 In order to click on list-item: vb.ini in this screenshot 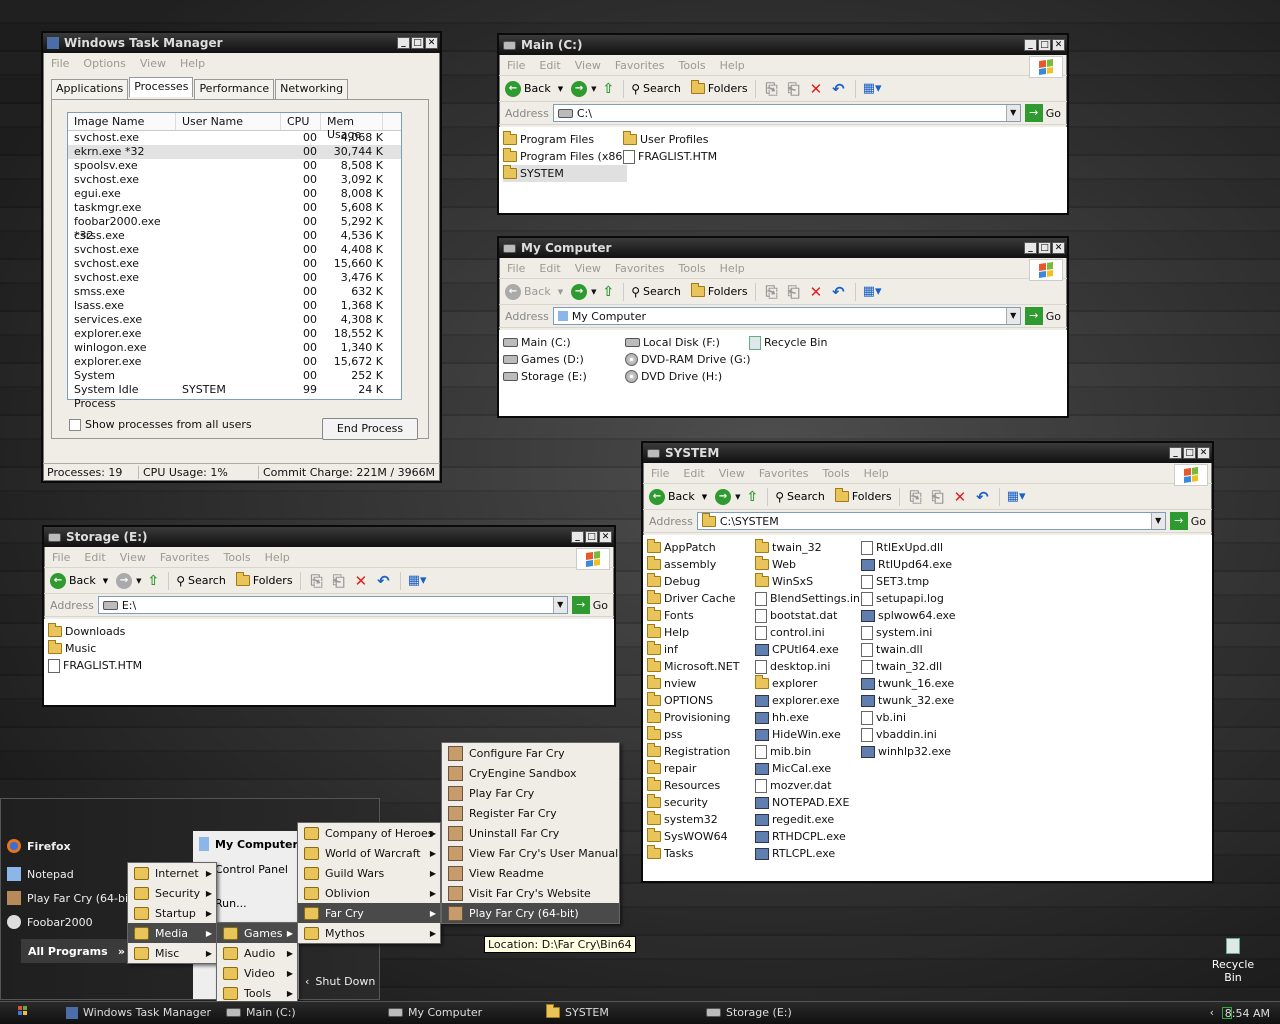, I will do `click(908, 717)`.